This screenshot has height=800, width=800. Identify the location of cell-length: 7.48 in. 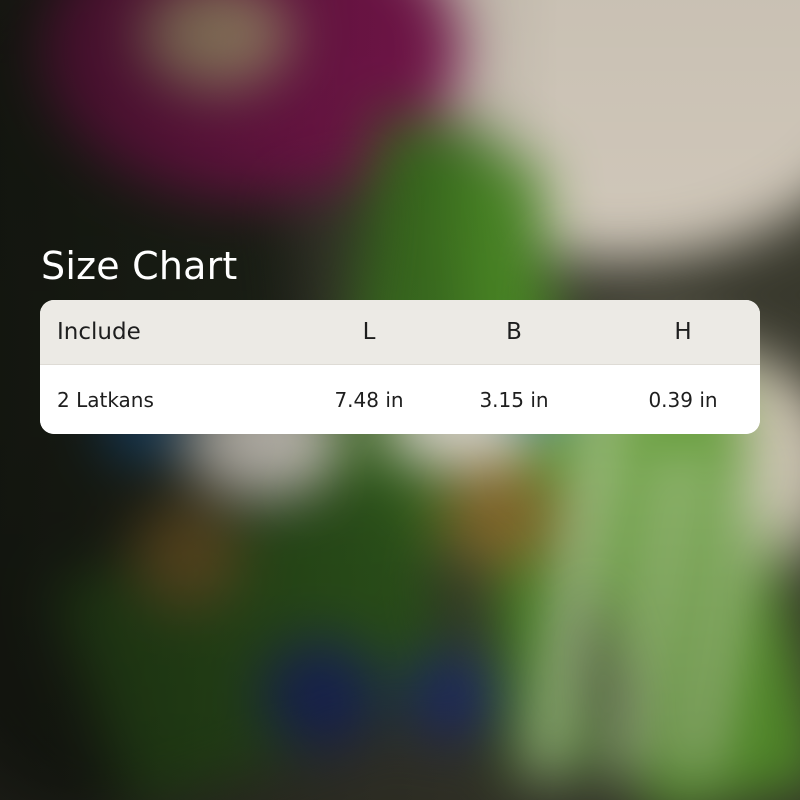
(369, 399).